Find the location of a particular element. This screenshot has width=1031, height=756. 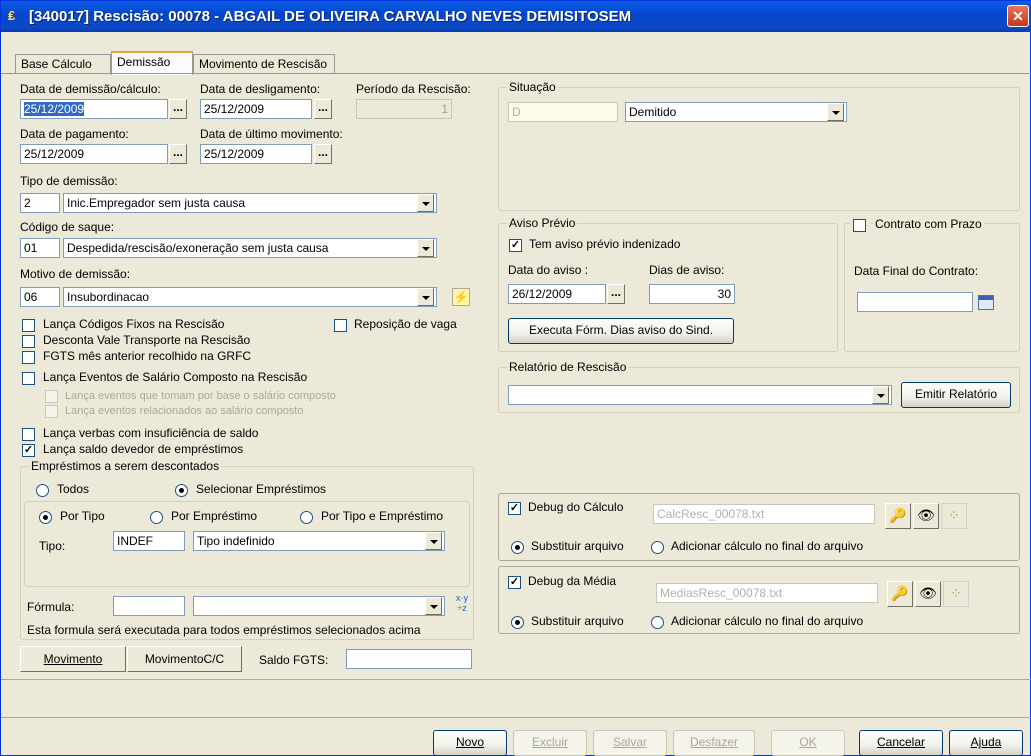

tipo-demissao-label: Tipo de demissão: is located at coordinates (69, 181).